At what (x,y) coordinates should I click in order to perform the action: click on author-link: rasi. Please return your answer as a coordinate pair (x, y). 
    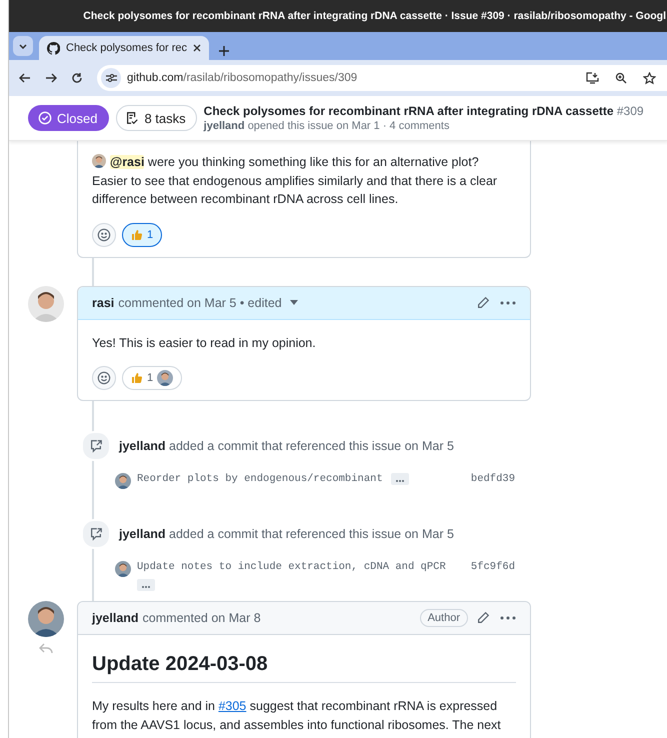
    Looking at the image, I should click on (103, 303).